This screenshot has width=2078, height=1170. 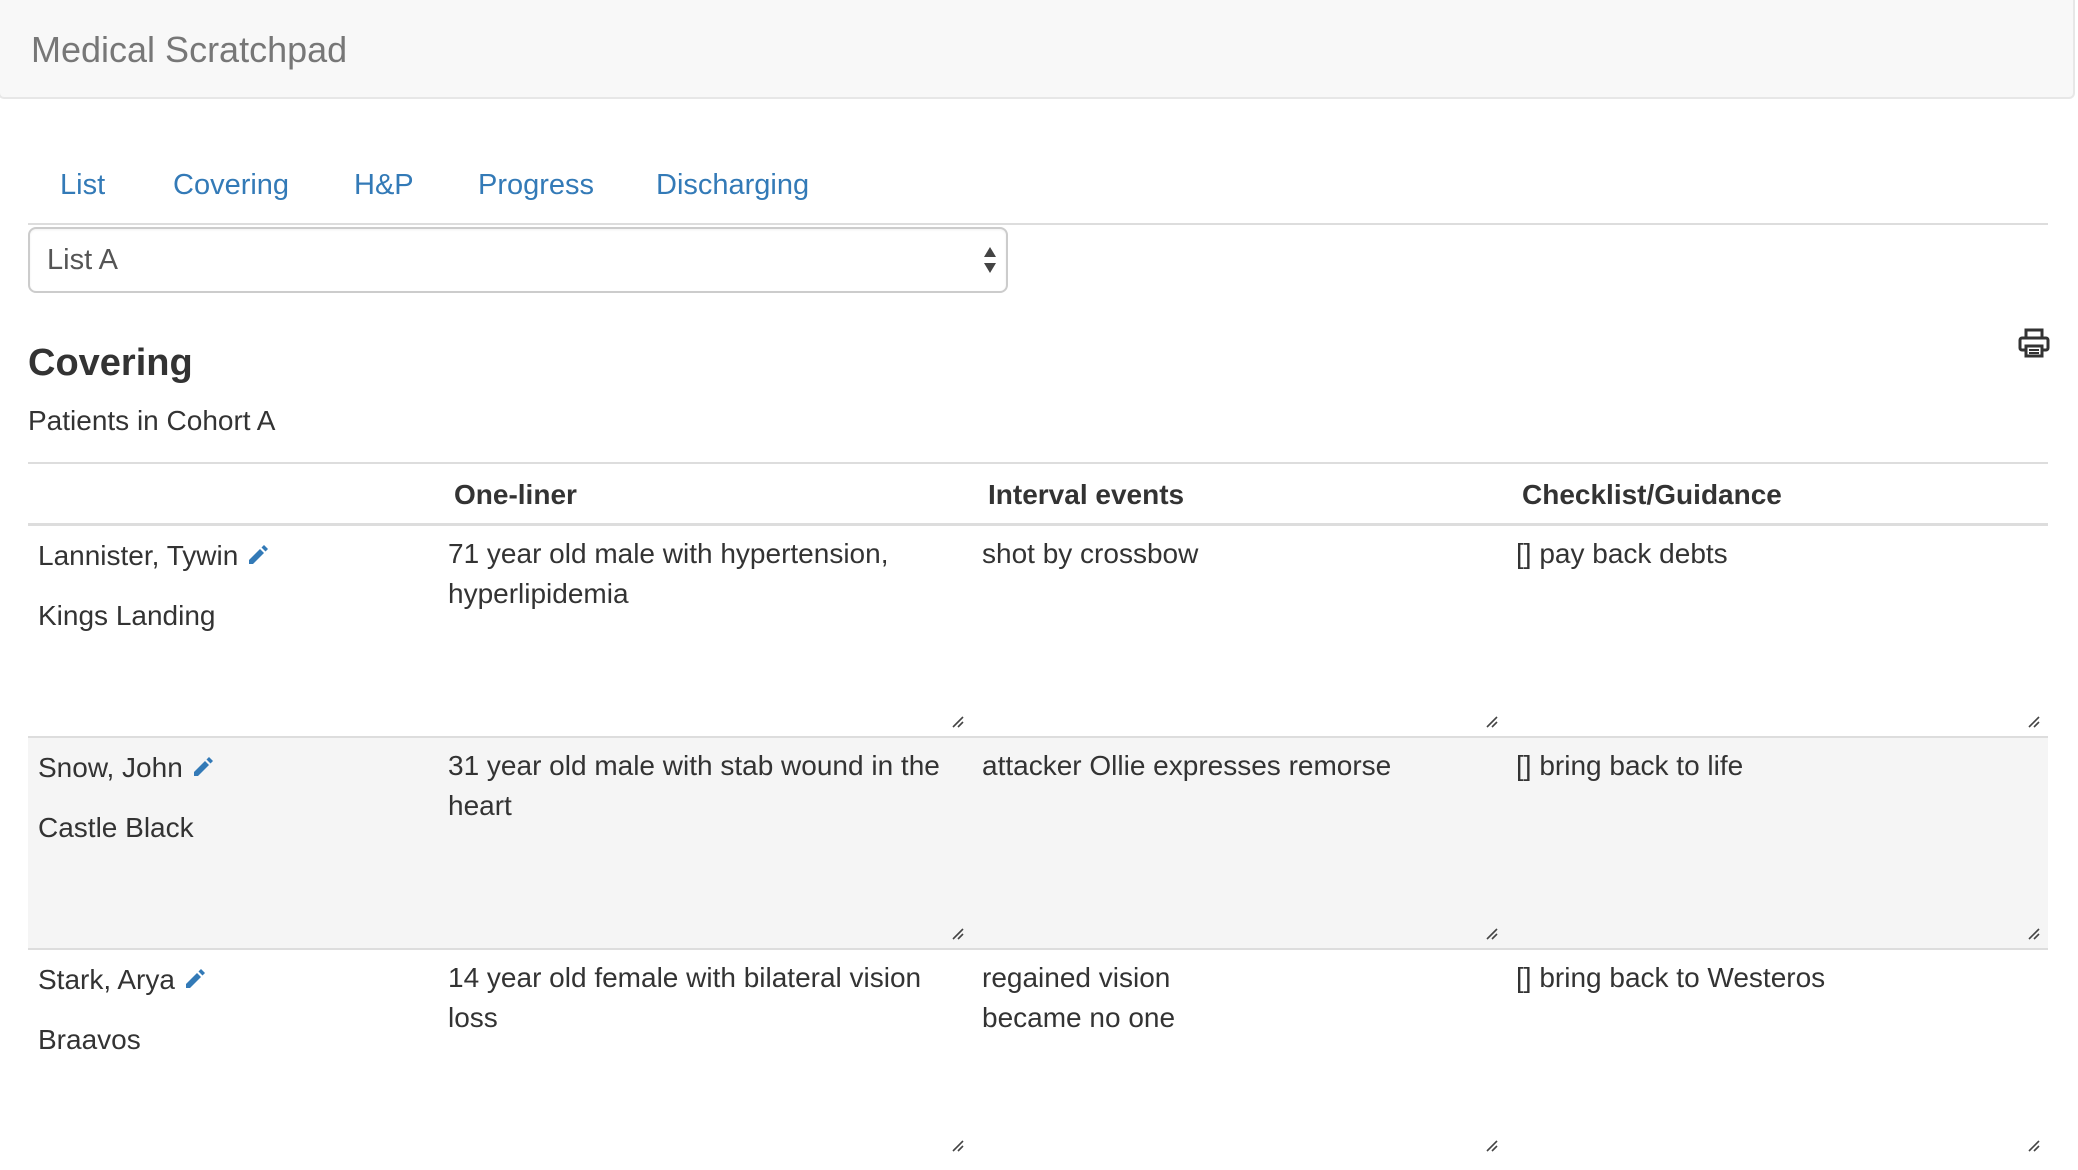 I want to click on sort-arrows-icon, so click(x=990, y=260).